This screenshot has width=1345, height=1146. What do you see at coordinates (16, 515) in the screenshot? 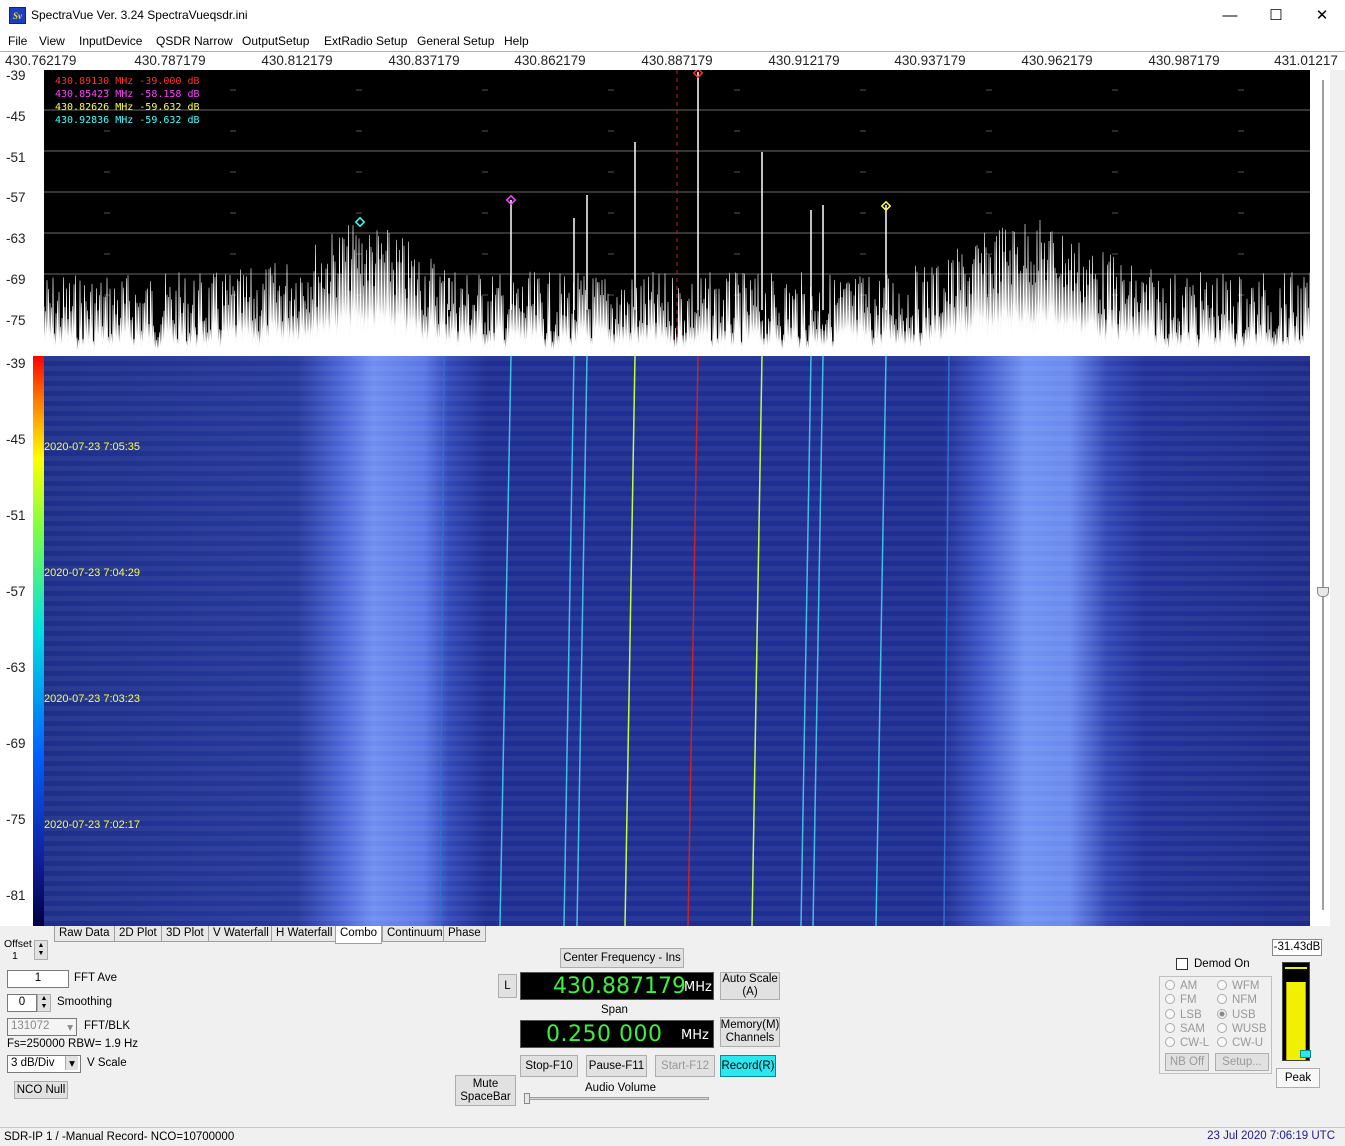
I see `waterfall-y-tick: -51` at bounding box center [16, 515].